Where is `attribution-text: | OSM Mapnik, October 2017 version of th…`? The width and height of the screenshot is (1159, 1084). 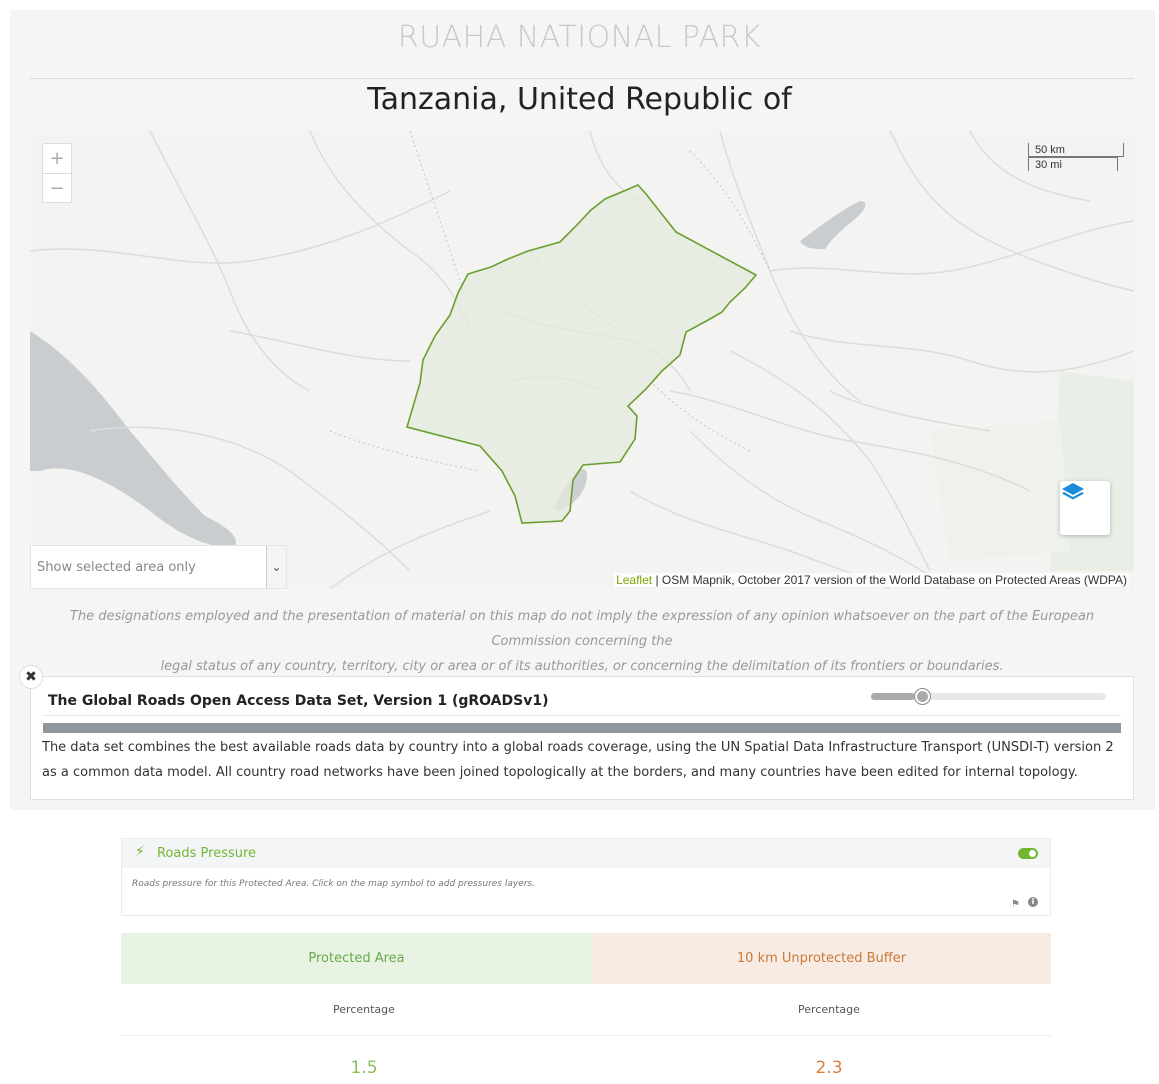
attribution-text: | OSM Mapnik, October 2017 version of th… is located at coordinates (889, 580).